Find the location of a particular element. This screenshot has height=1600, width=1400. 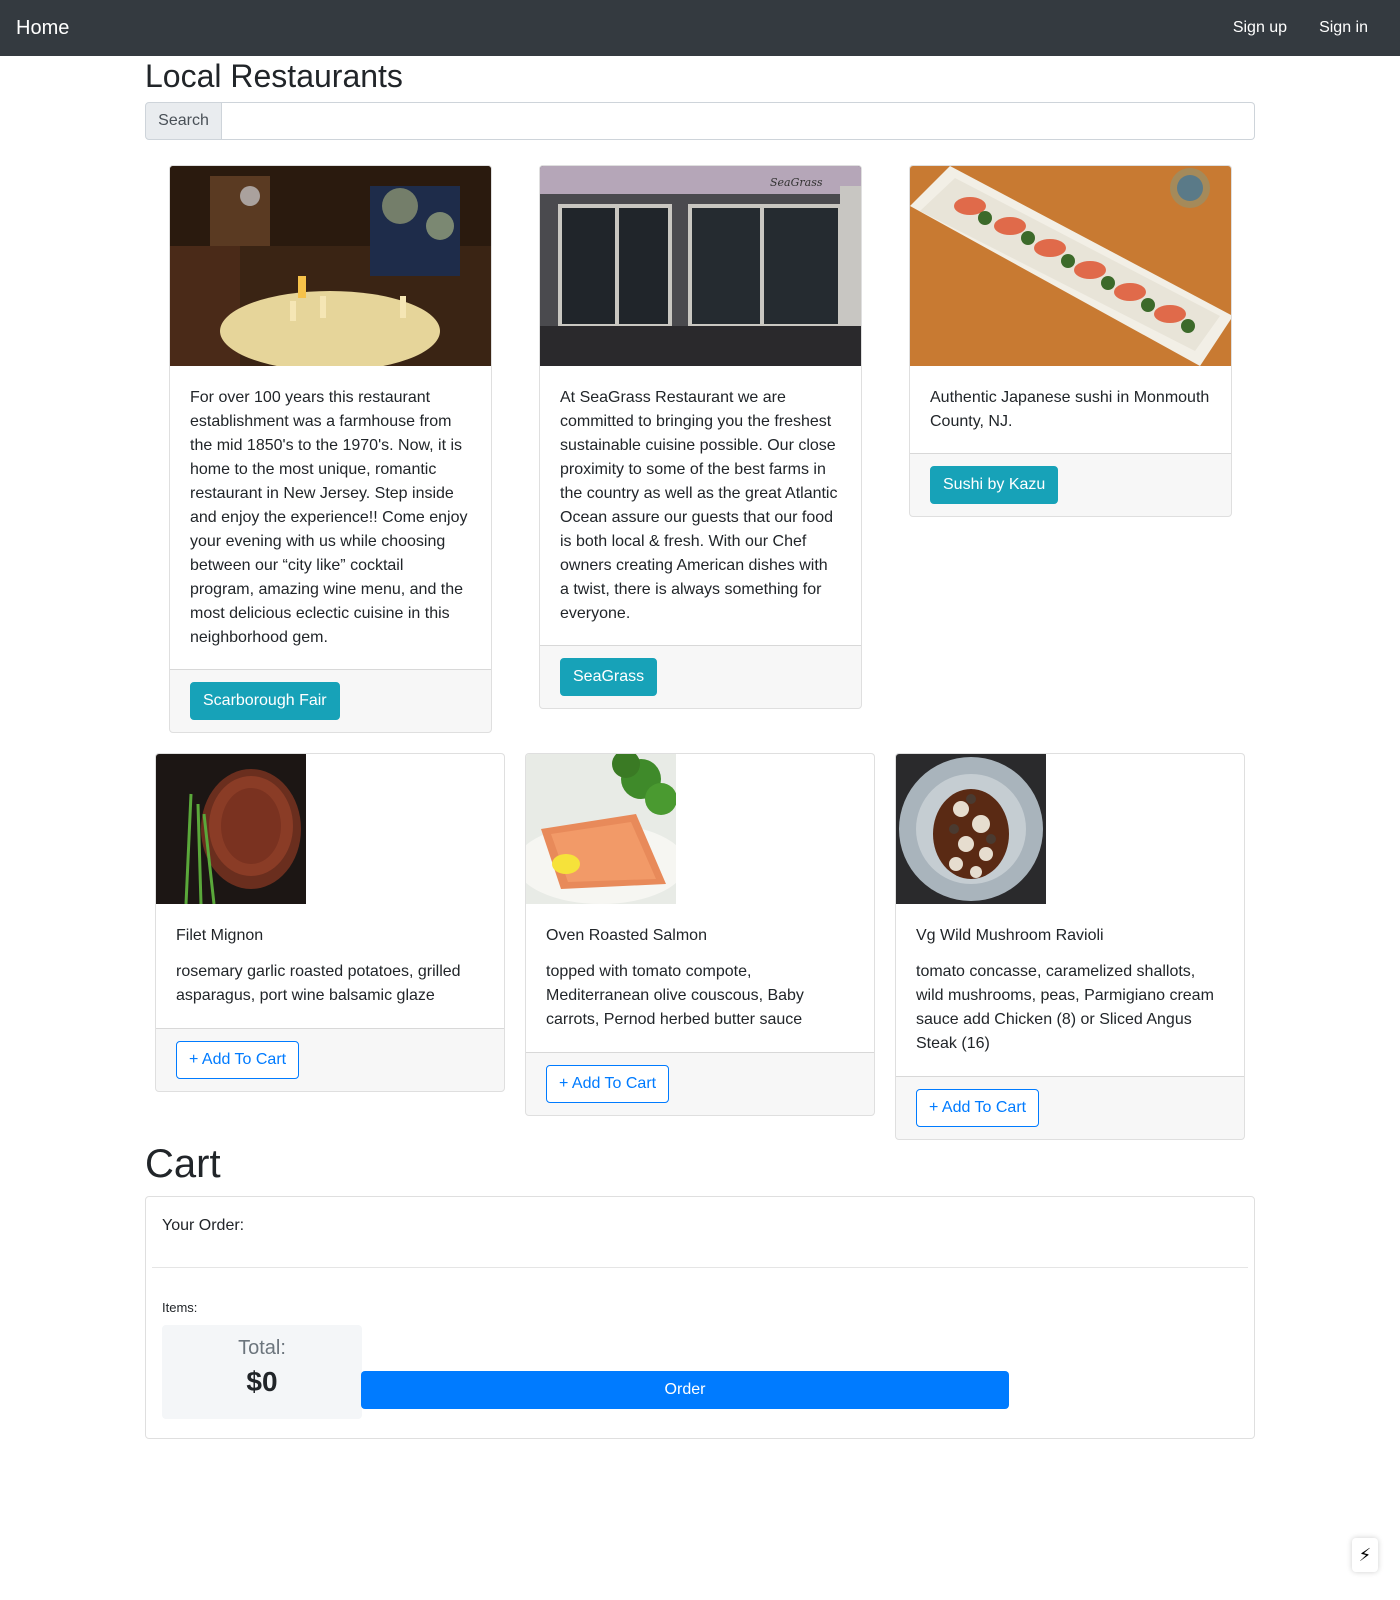

menu-item-name: Filet Mignon is located at coordinates (220, 935).